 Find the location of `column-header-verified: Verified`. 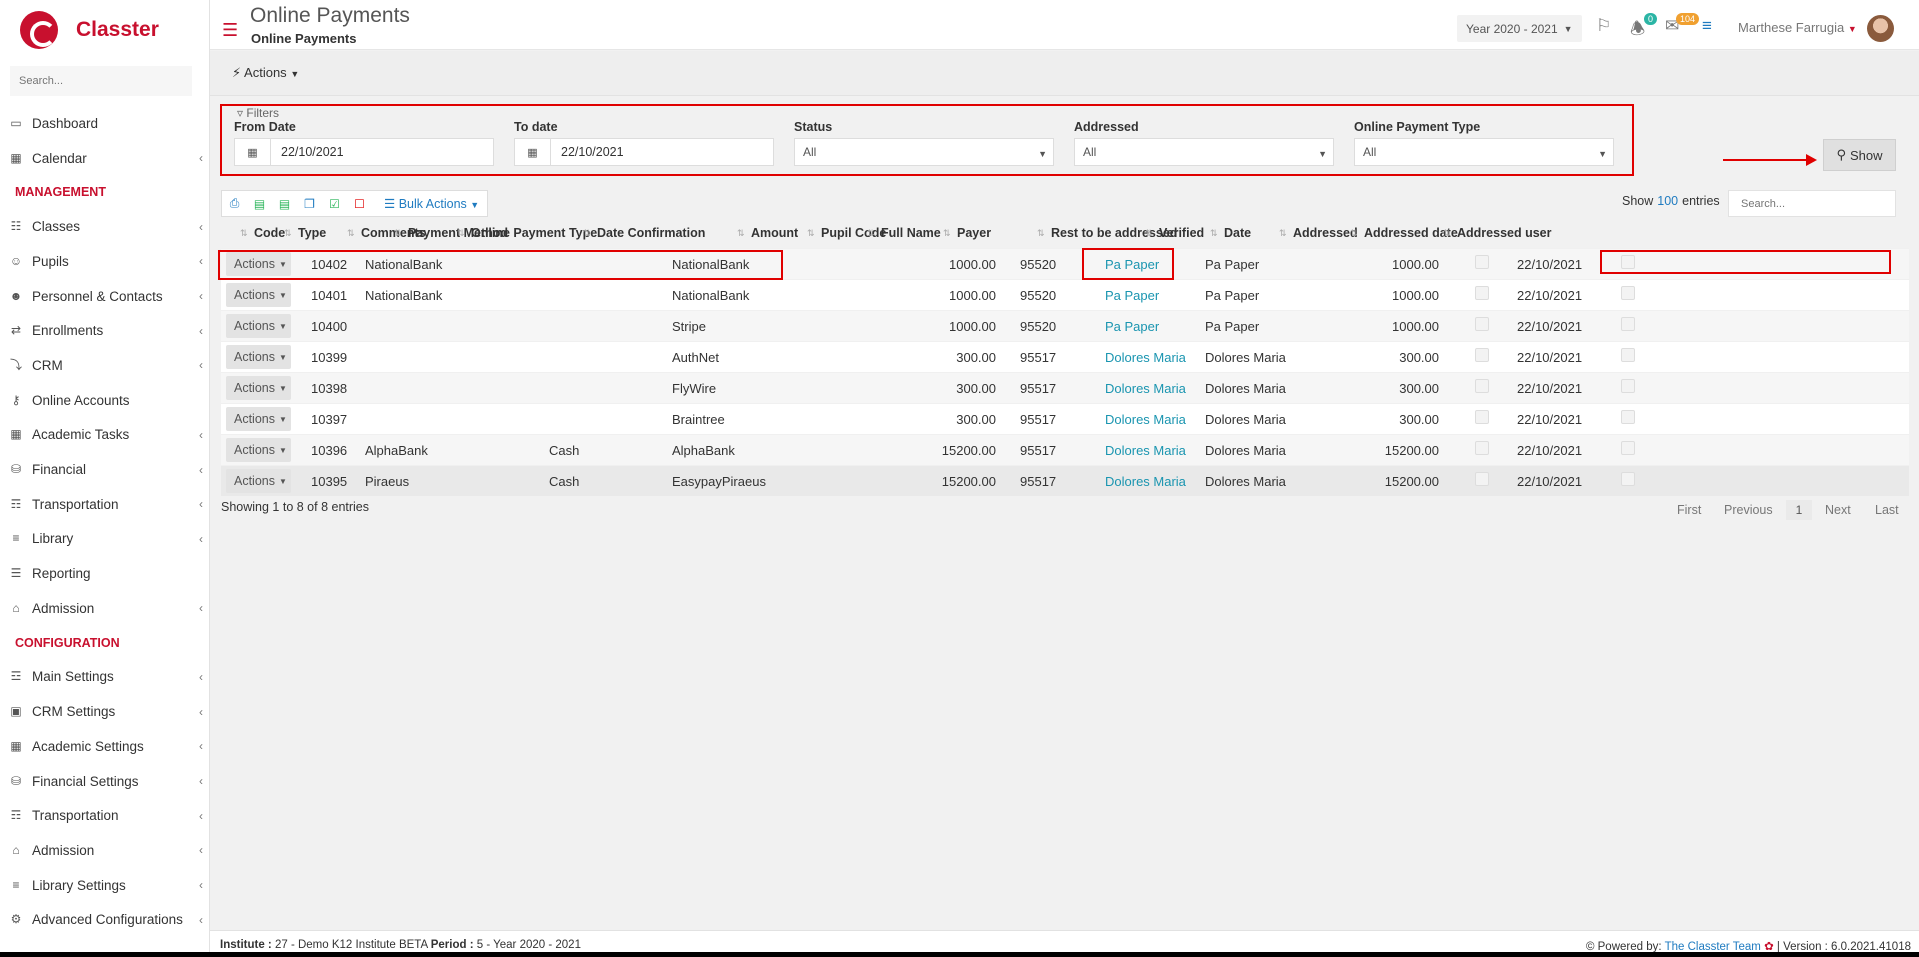

column-header-verified: Verified is located at coordinates (1181, 233).